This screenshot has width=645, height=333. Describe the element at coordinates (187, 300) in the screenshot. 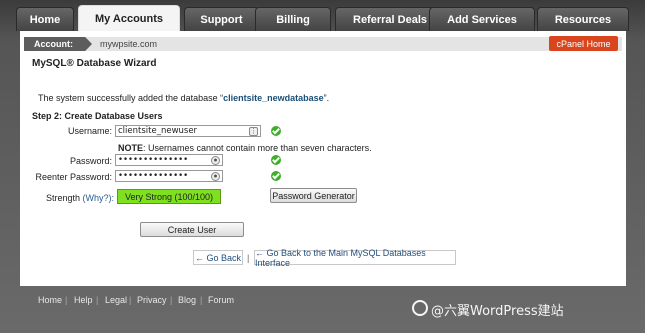

I see `footer-link-blog: Blog` at that location.